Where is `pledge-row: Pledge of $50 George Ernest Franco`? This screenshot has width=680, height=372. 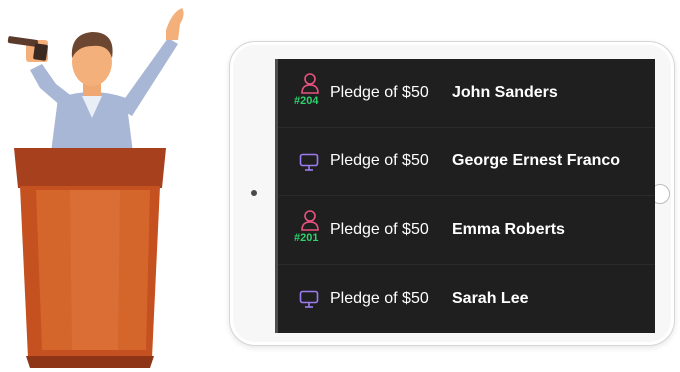
pledge-row: Pledge of $50 George Ernest Franco is located at coordinates (466, 162).